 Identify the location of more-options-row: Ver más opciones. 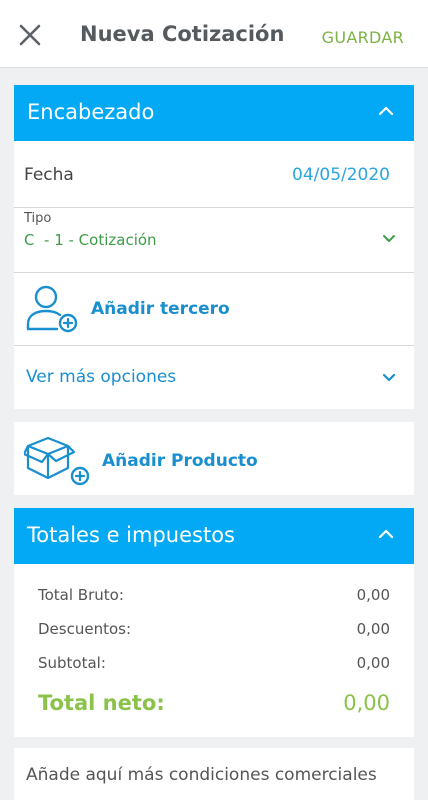
(214, 378).